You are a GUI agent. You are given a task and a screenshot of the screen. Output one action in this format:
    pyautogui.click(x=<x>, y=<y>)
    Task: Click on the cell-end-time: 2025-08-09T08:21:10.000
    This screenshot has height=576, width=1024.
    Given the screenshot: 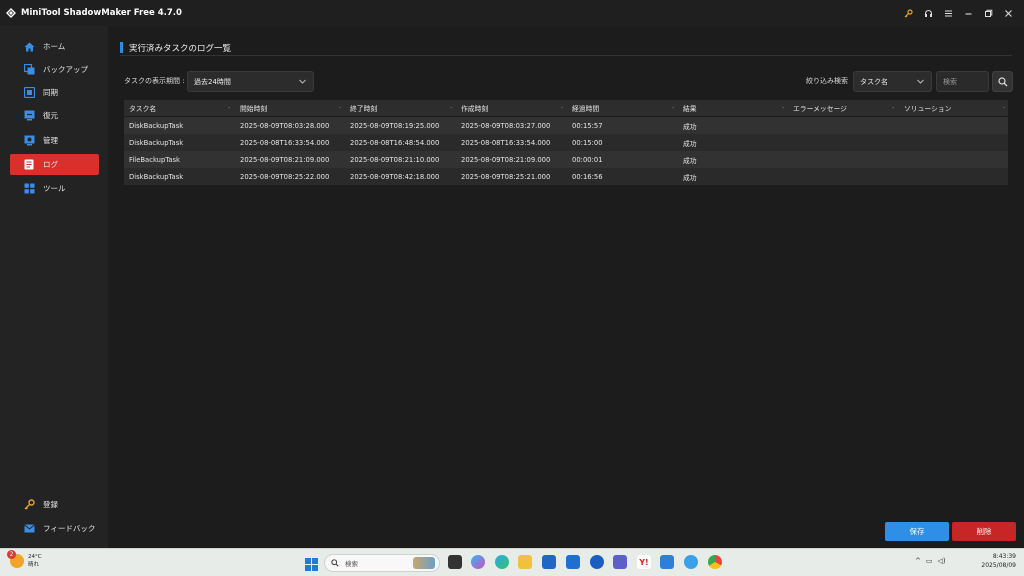 What is the action you would take?
    pyautogui.click(x=395, y=159)
    